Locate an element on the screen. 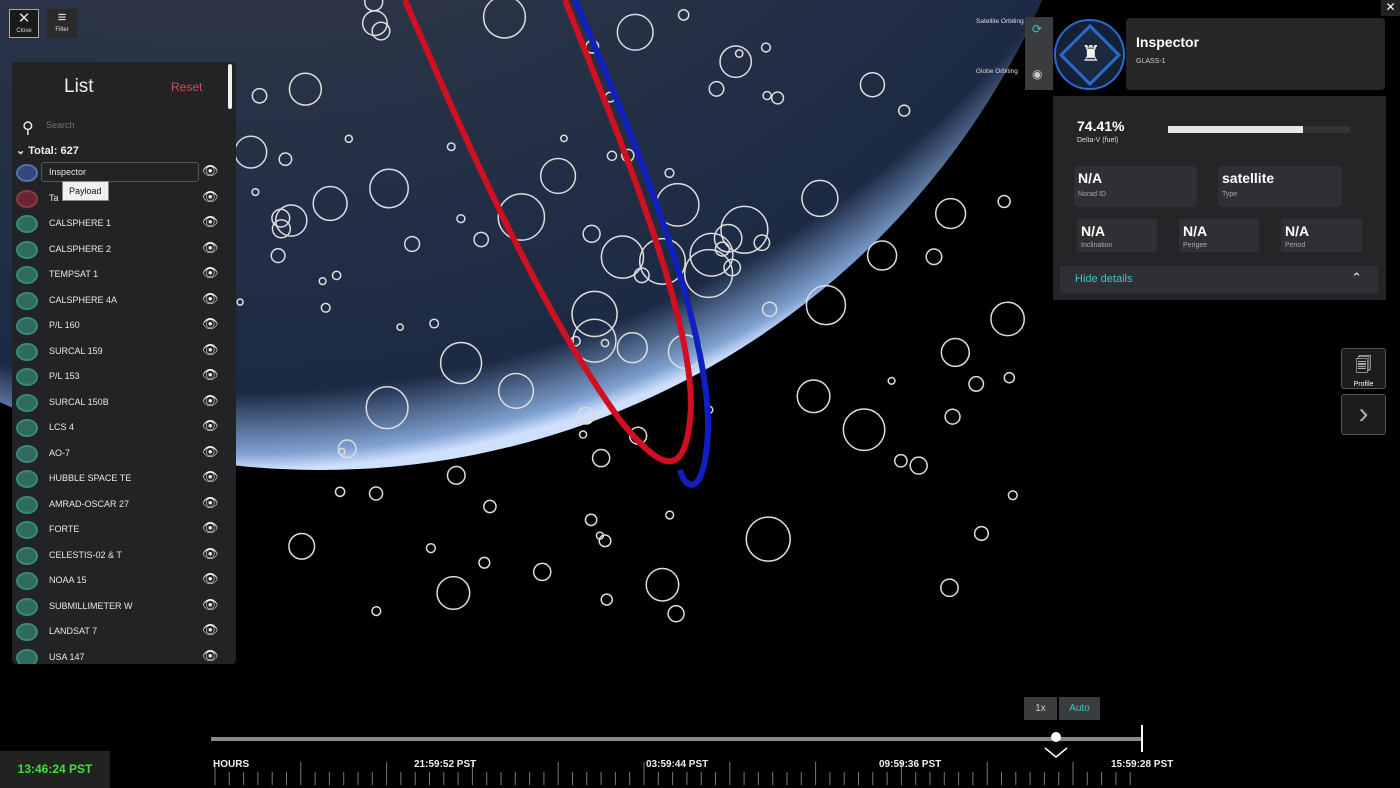  timeline-track is located at coordinates (676, 739).